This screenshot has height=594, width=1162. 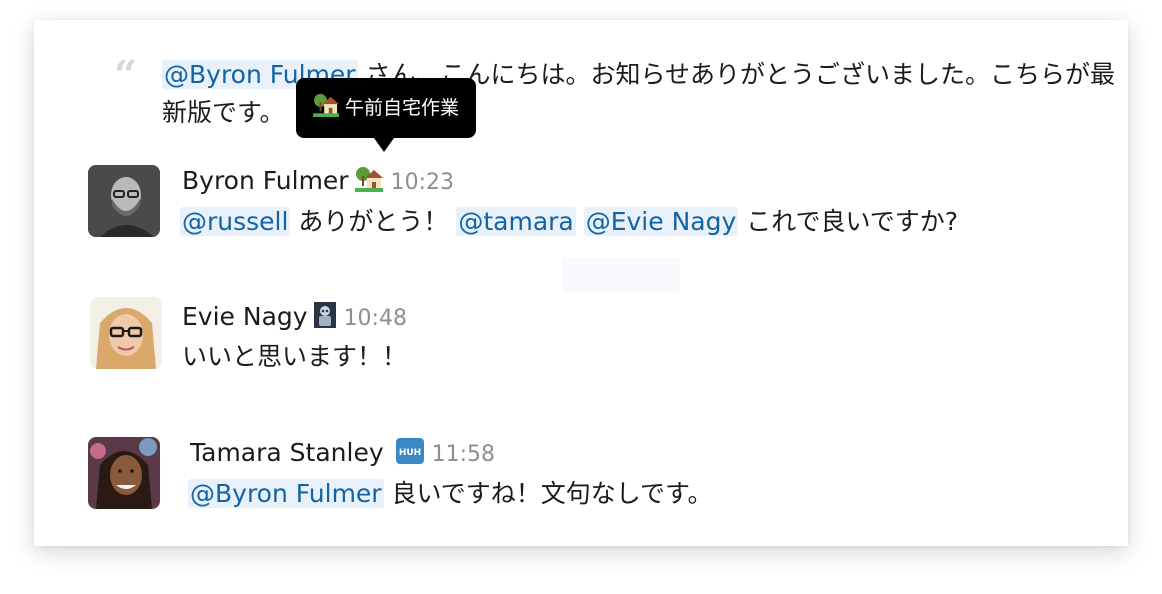 I want to click on timestamp: 10:23, so click(x=422, y=182).